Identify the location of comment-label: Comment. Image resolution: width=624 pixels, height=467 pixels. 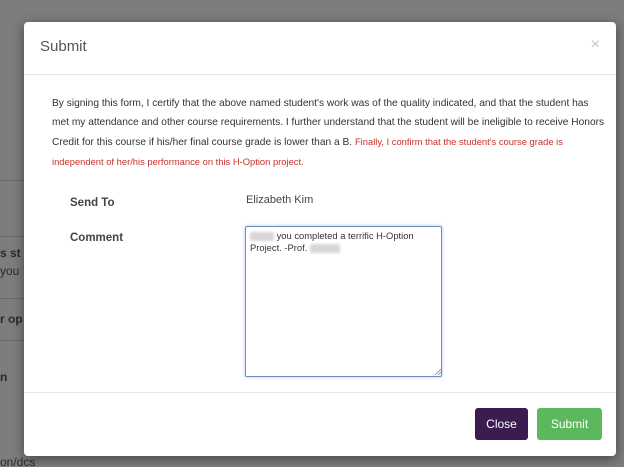
(97, 238).